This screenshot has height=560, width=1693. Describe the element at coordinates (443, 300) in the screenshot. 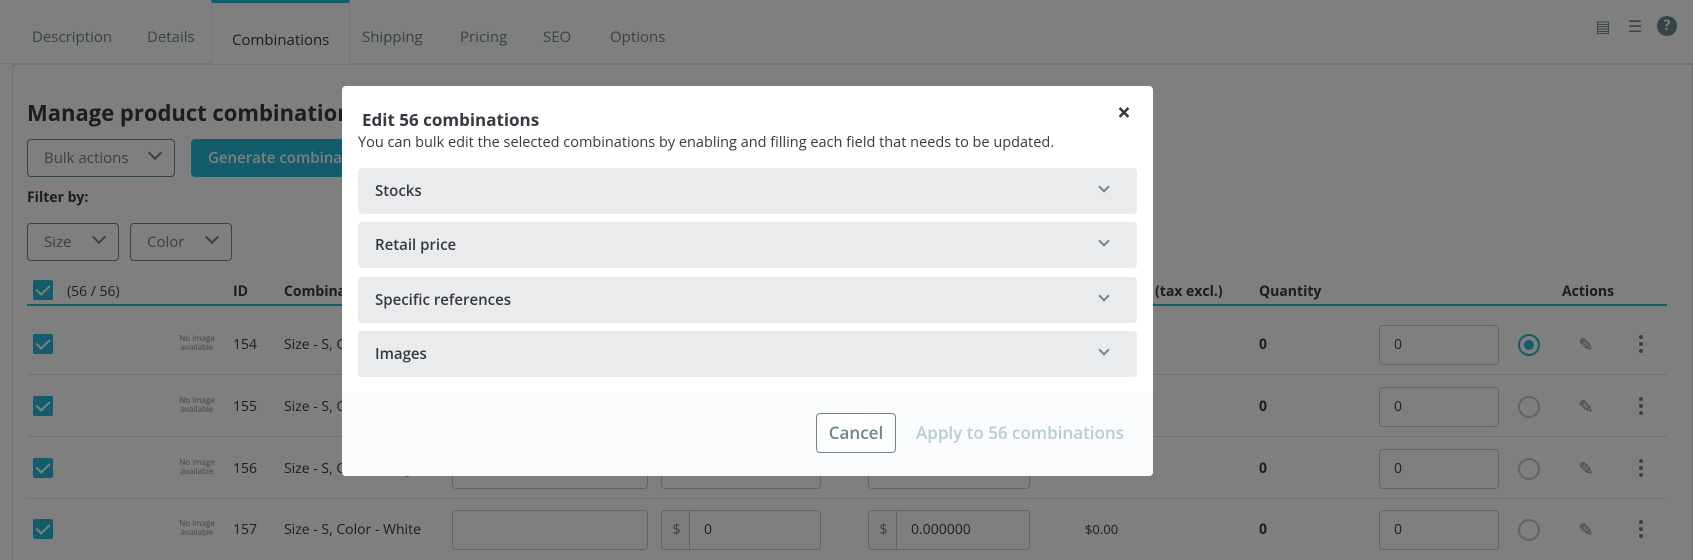

I see `section-label: Specific references` at that location.